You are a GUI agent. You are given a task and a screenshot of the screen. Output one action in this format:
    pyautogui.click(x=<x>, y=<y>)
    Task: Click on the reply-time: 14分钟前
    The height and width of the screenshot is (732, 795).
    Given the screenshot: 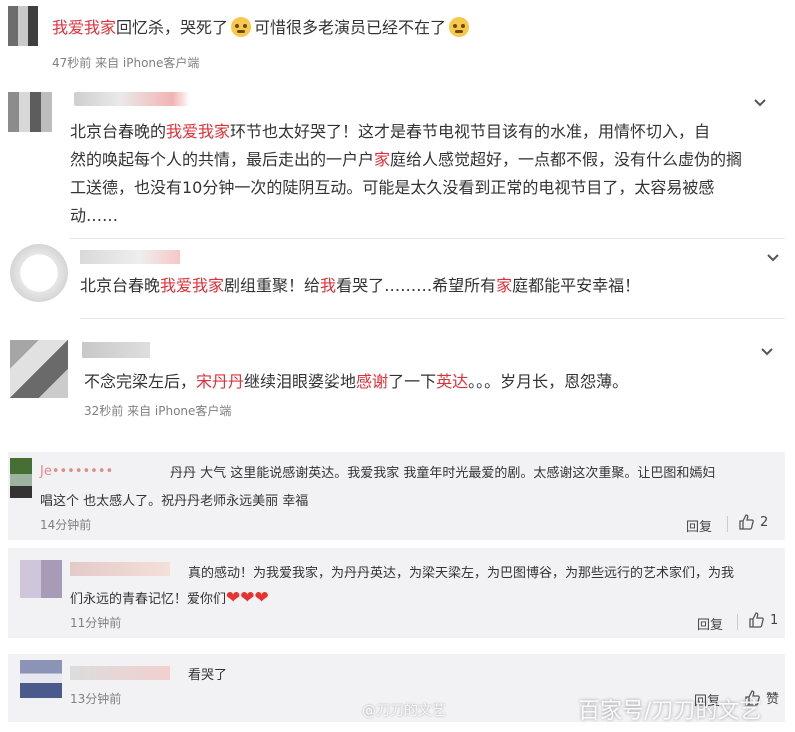 What is the action you would take?
    pyautogui.click(x=66, y=525)
    